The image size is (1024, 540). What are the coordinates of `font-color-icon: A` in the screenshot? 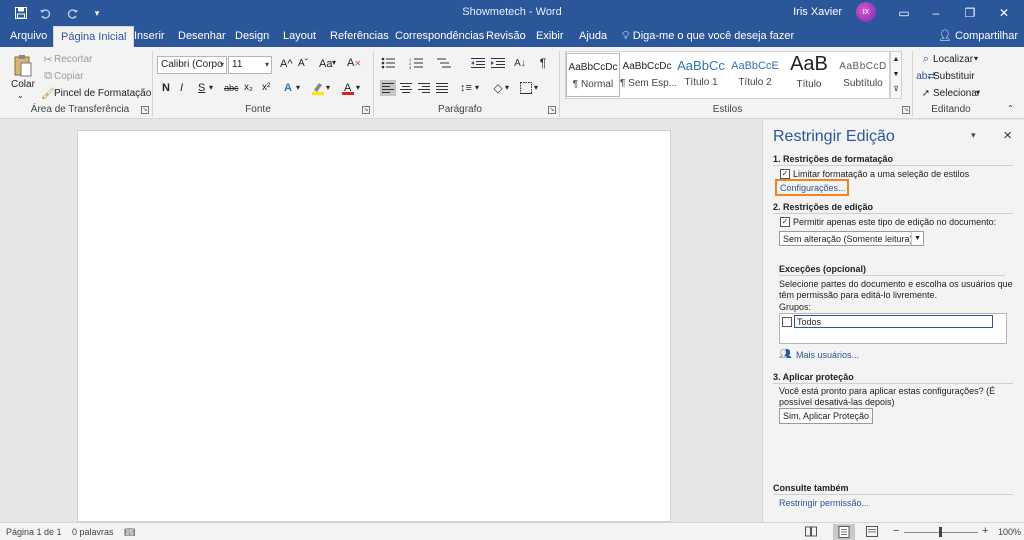 It's located at (348, 88).